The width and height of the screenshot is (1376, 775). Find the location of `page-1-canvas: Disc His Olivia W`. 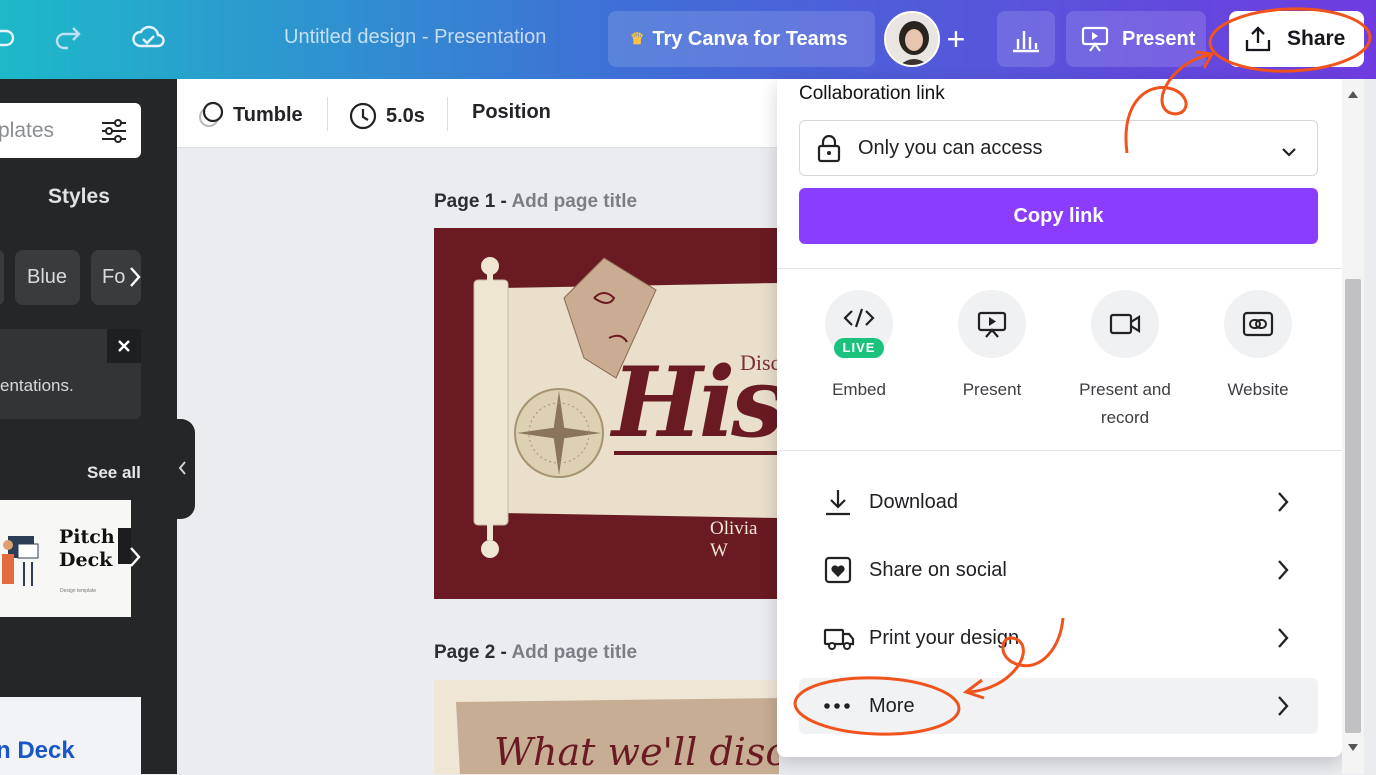

page-1-canvas: Disc His Olivia W is located at coordinates (606, 413).